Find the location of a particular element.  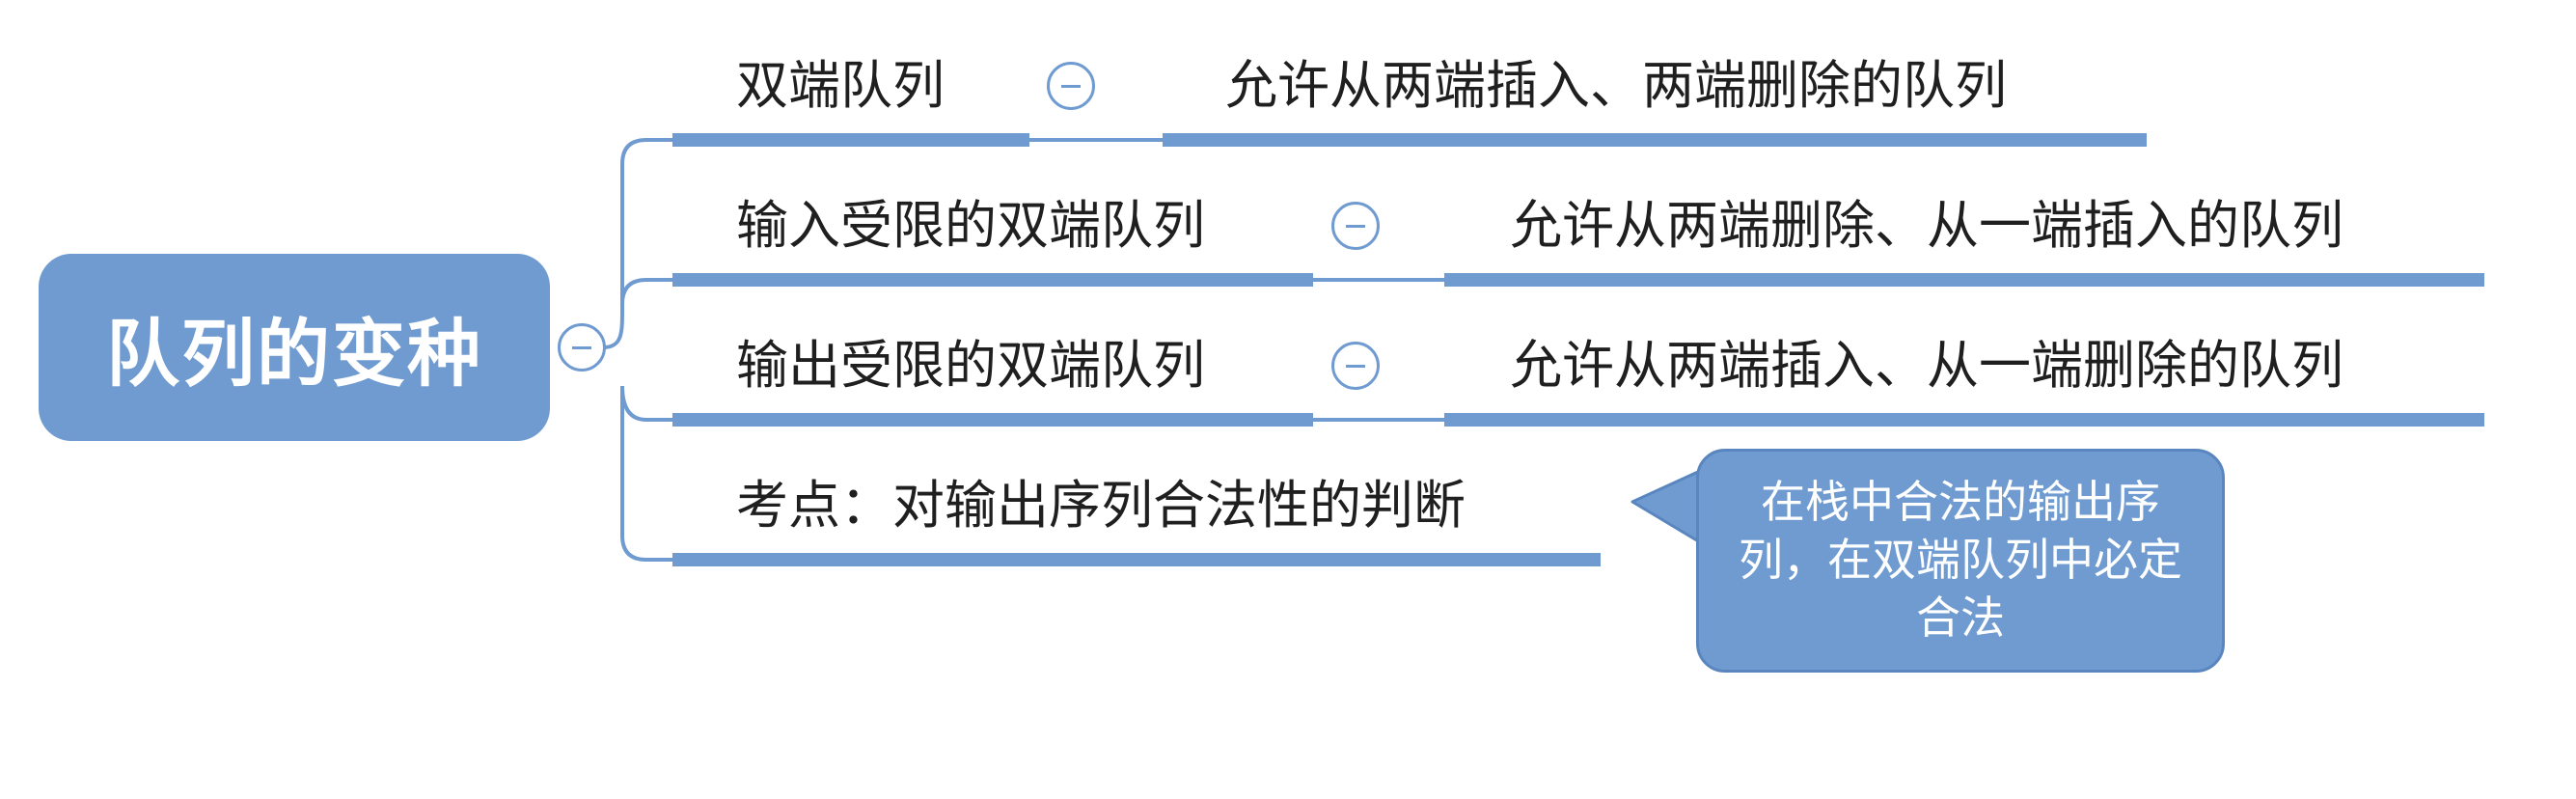

callout-pointer is located at coordinates (1666, 506).